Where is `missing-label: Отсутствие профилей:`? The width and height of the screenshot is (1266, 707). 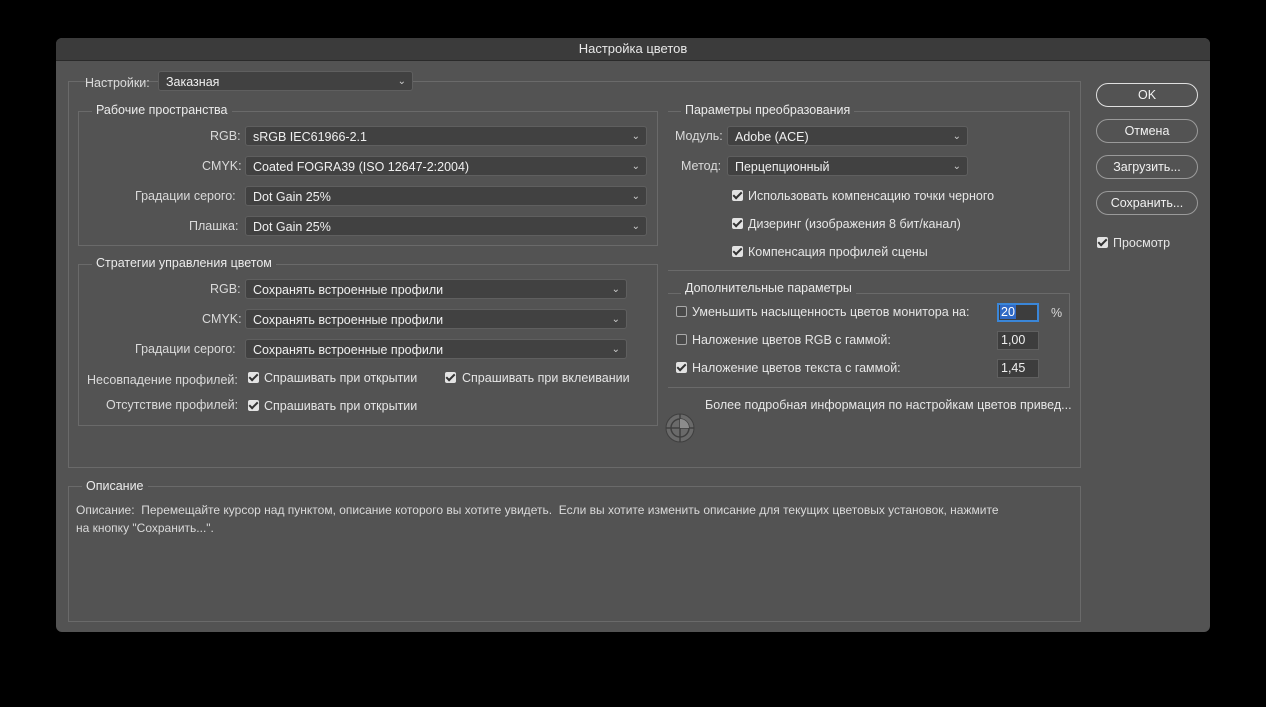 missing-label: Отсутствие профилей: is located at coordinates (172, 405).